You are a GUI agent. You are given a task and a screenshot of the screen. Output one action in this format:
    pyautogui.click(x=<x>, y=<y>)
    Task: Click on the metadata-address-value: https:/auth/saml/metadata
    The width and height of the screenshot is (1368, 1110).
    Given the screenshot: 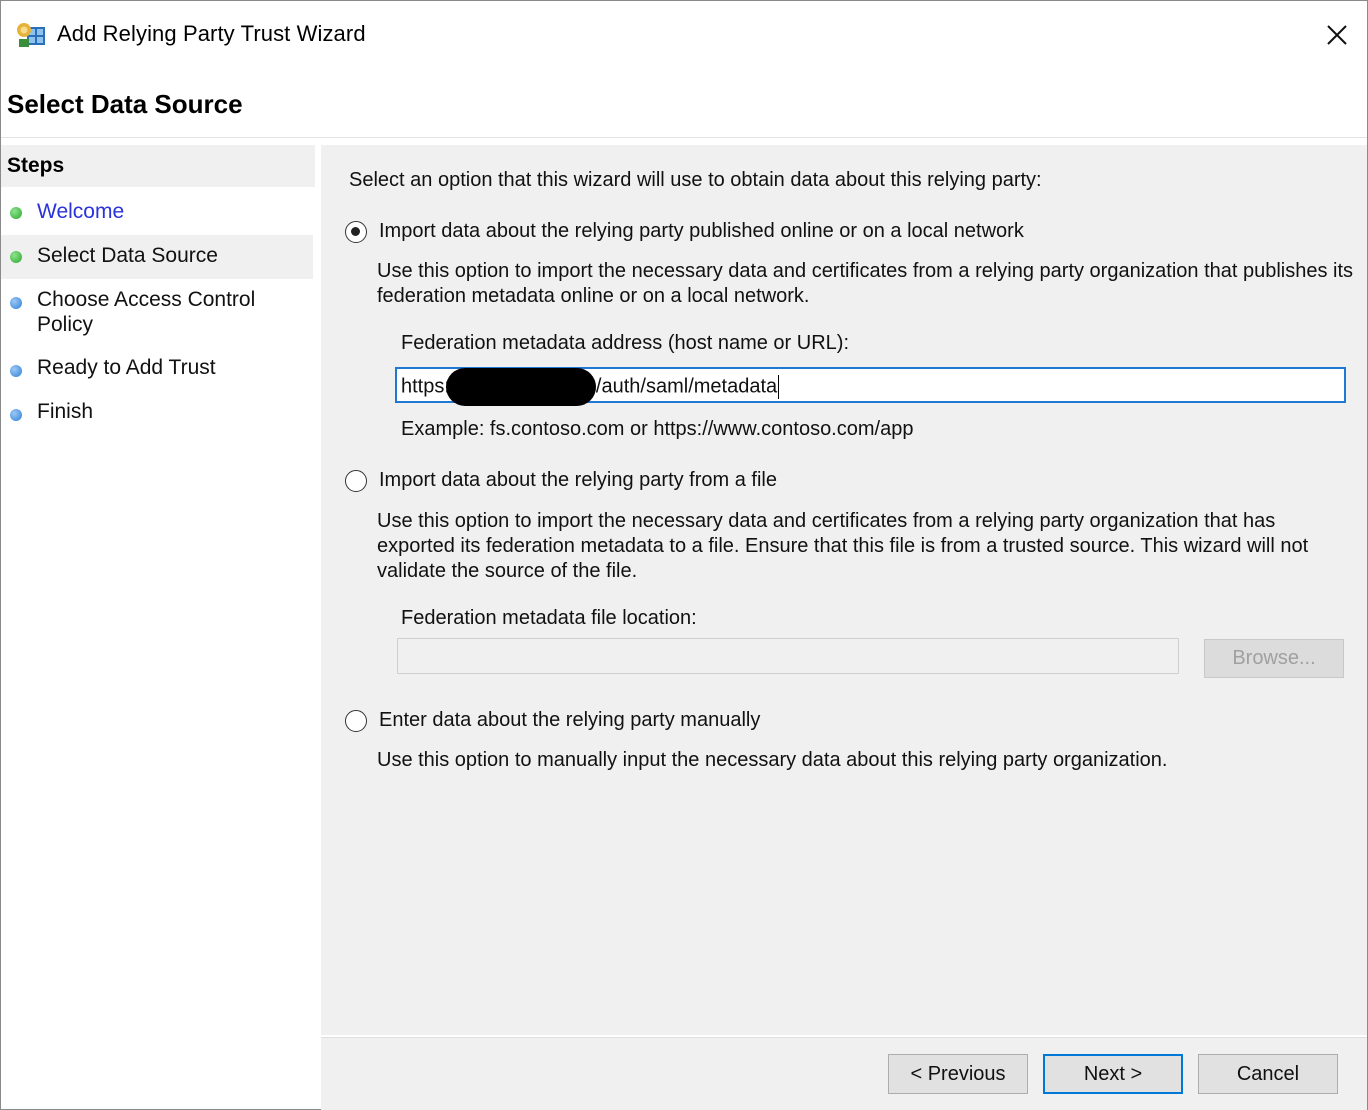 What is the action you would take?
    pyautogui.click(x=590, y=387)
    